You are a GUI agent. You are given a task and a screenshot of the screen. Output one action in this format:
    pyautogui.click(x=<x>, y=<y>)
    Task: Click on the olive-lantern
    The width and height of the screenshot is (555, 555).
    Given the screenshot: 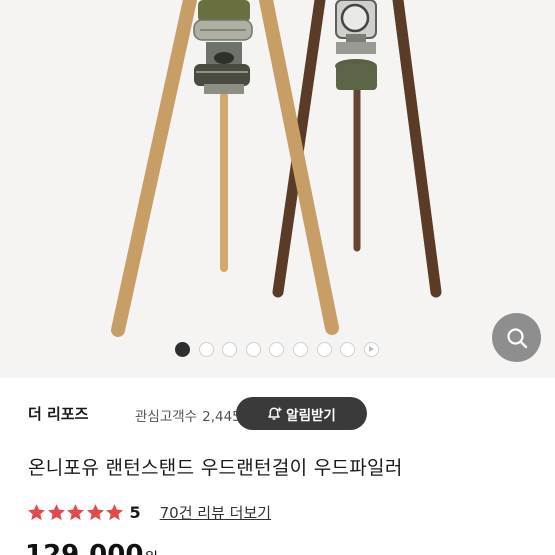 What is the action you would take?
    pyautogui.click(x=223, y=47)
    